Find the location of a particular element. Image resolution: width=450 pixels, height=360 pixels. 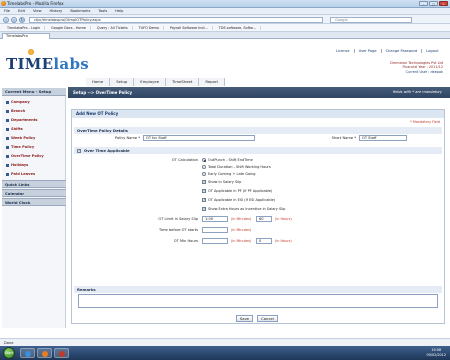

ot-limit-label: OT Limit in Salary Slip is located at coordinates (178, 219).